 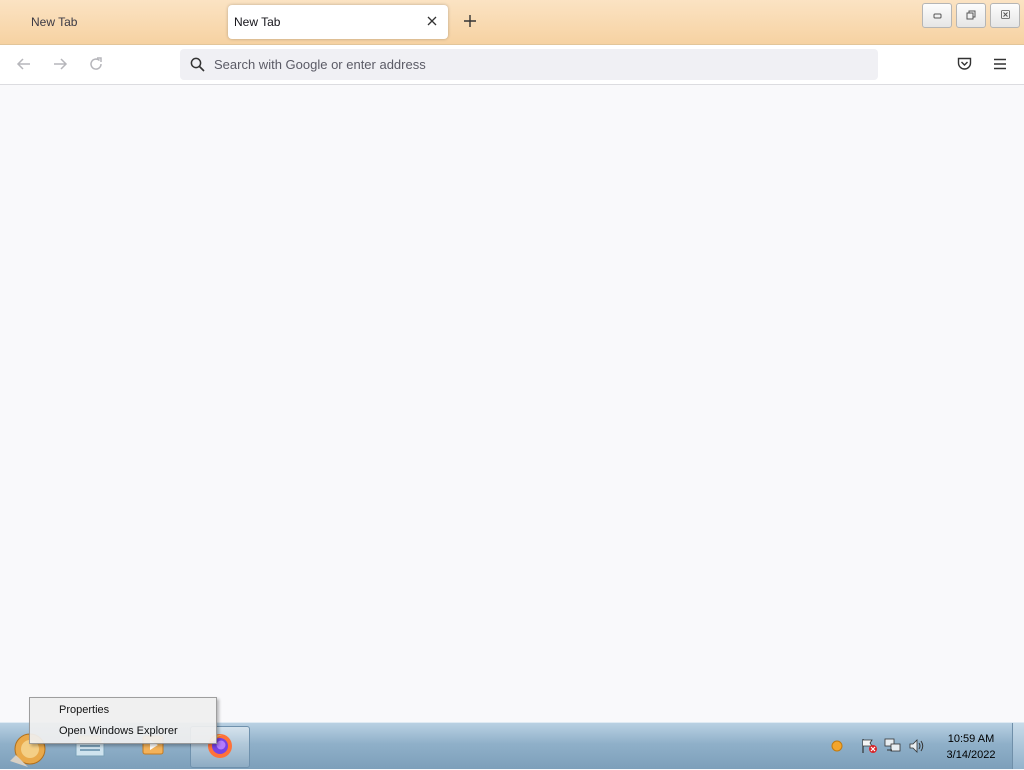 I want to click on forward-button, so click(x=60, y=65).